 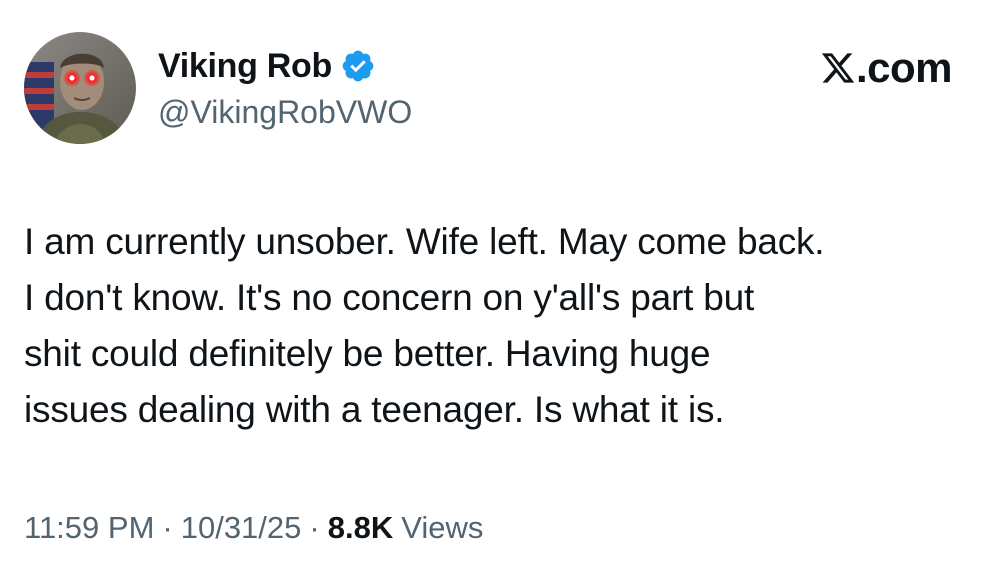 I want to click on views-label: Views, so click(x=442, y=527).